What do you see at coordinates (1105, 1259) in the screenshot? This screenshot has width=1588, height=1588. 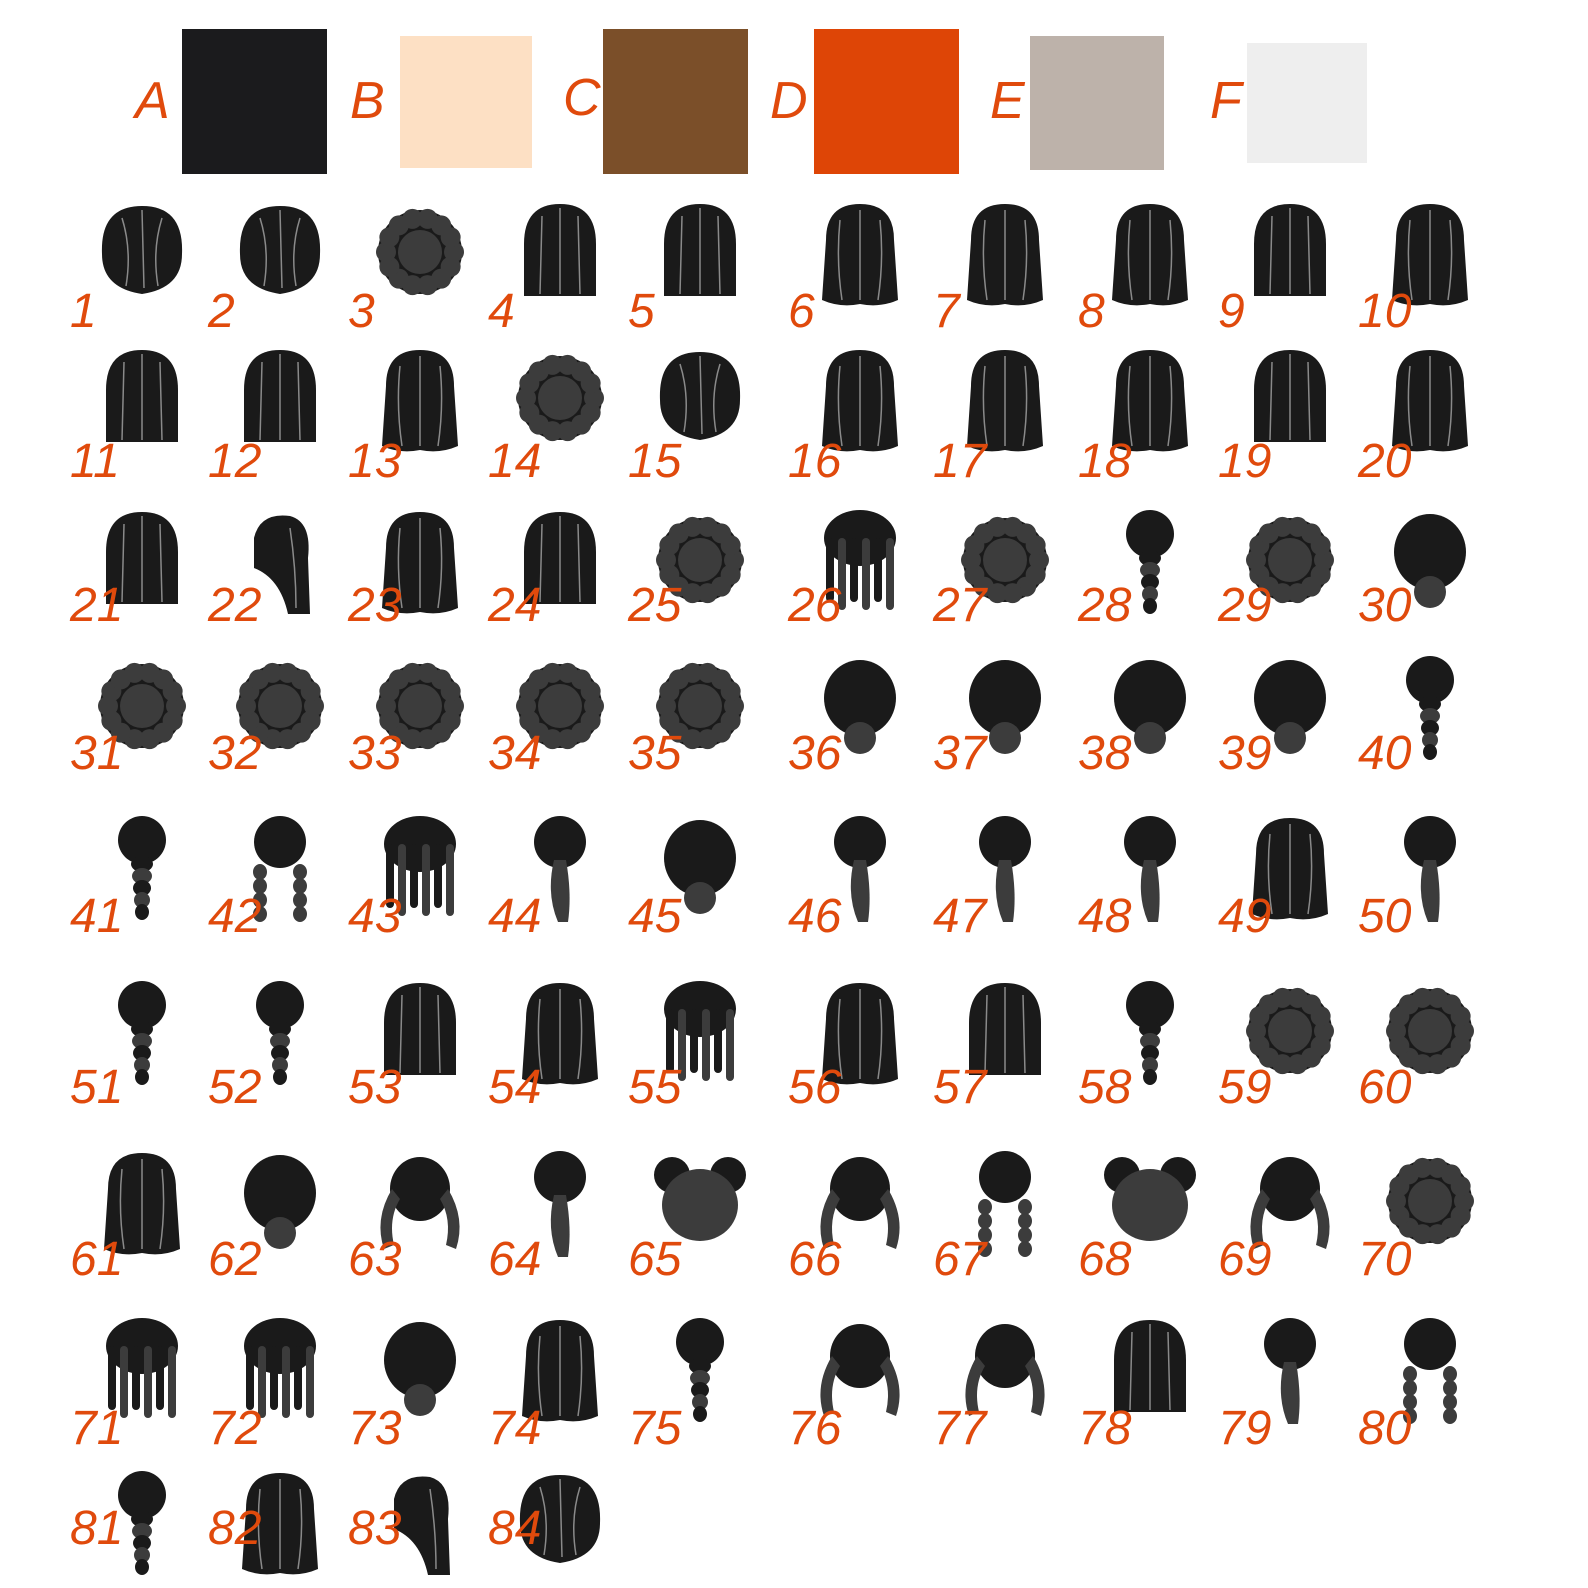 I see `hairstyle-number: 68` at bounding box center [1105, 1259].